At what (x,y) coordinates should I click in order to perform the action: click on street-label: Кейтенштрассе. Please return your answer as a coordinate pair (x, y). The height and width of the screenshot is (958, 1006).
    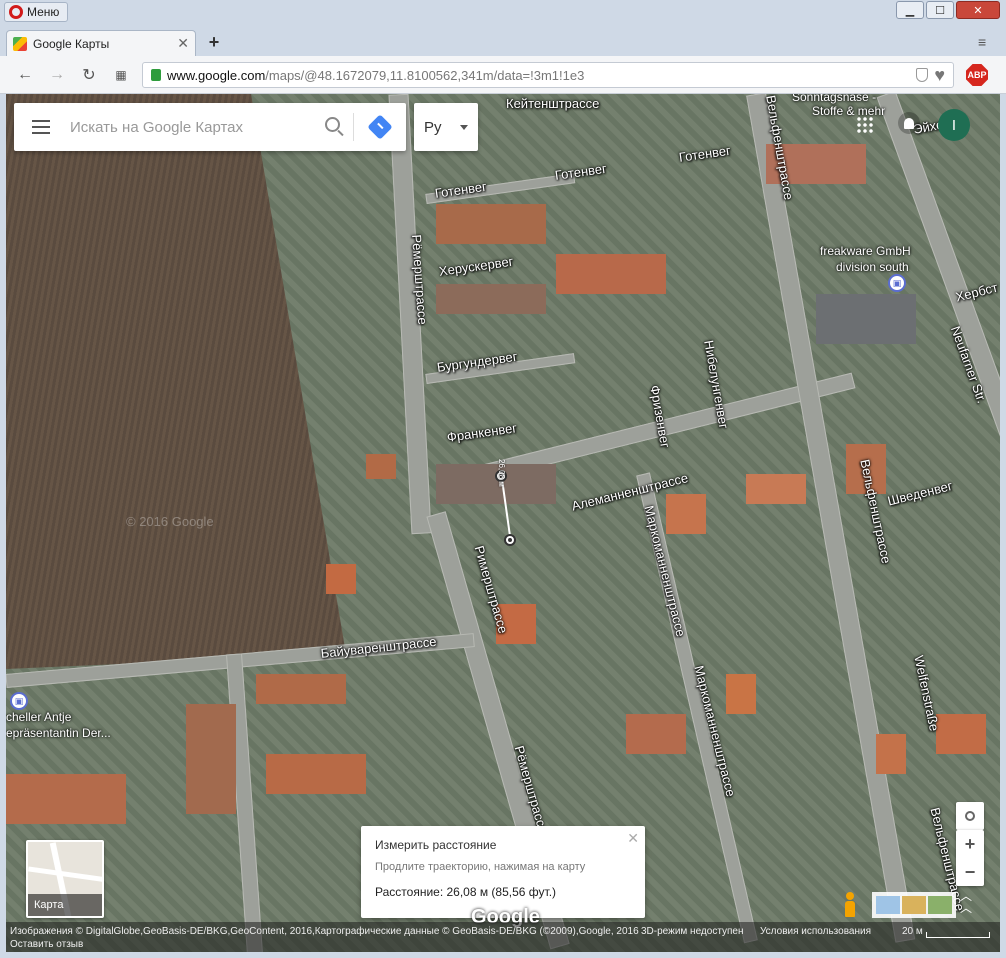
    Looking at the image, I should click on (553, 103).